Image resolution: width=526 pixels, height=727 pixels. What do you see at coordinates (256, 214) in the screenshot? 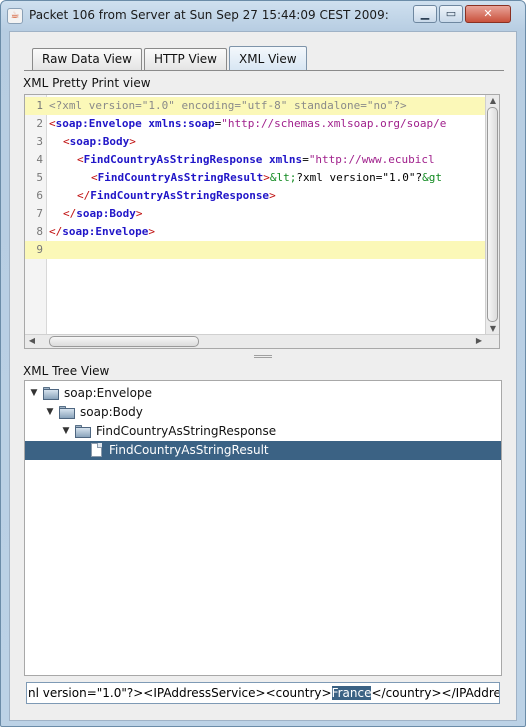
I see `code-line: 7 </soap:Body>` at bounding box center [256, 214].